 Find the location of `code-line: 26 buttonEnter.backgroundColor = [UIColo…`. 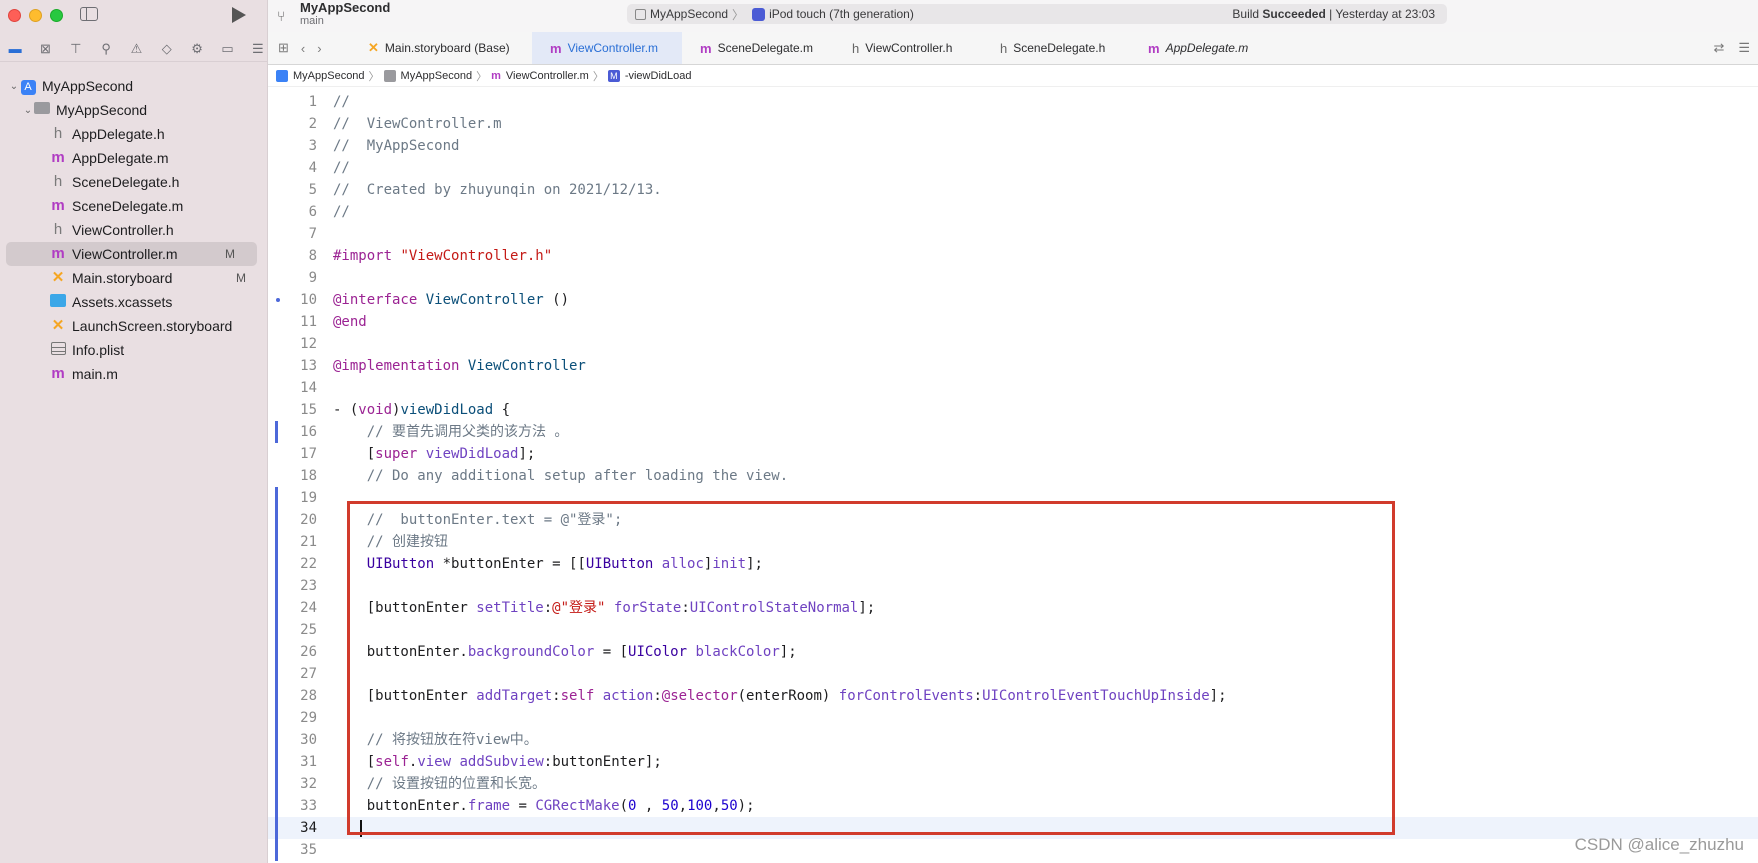

code-line: 26 buttonEnter.backgroundColor = [UIColo… is located at coordinates (1013, 652).